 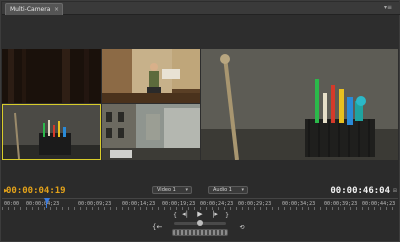 I want to click on camera-1-monitor, so click(x=51, y=76).